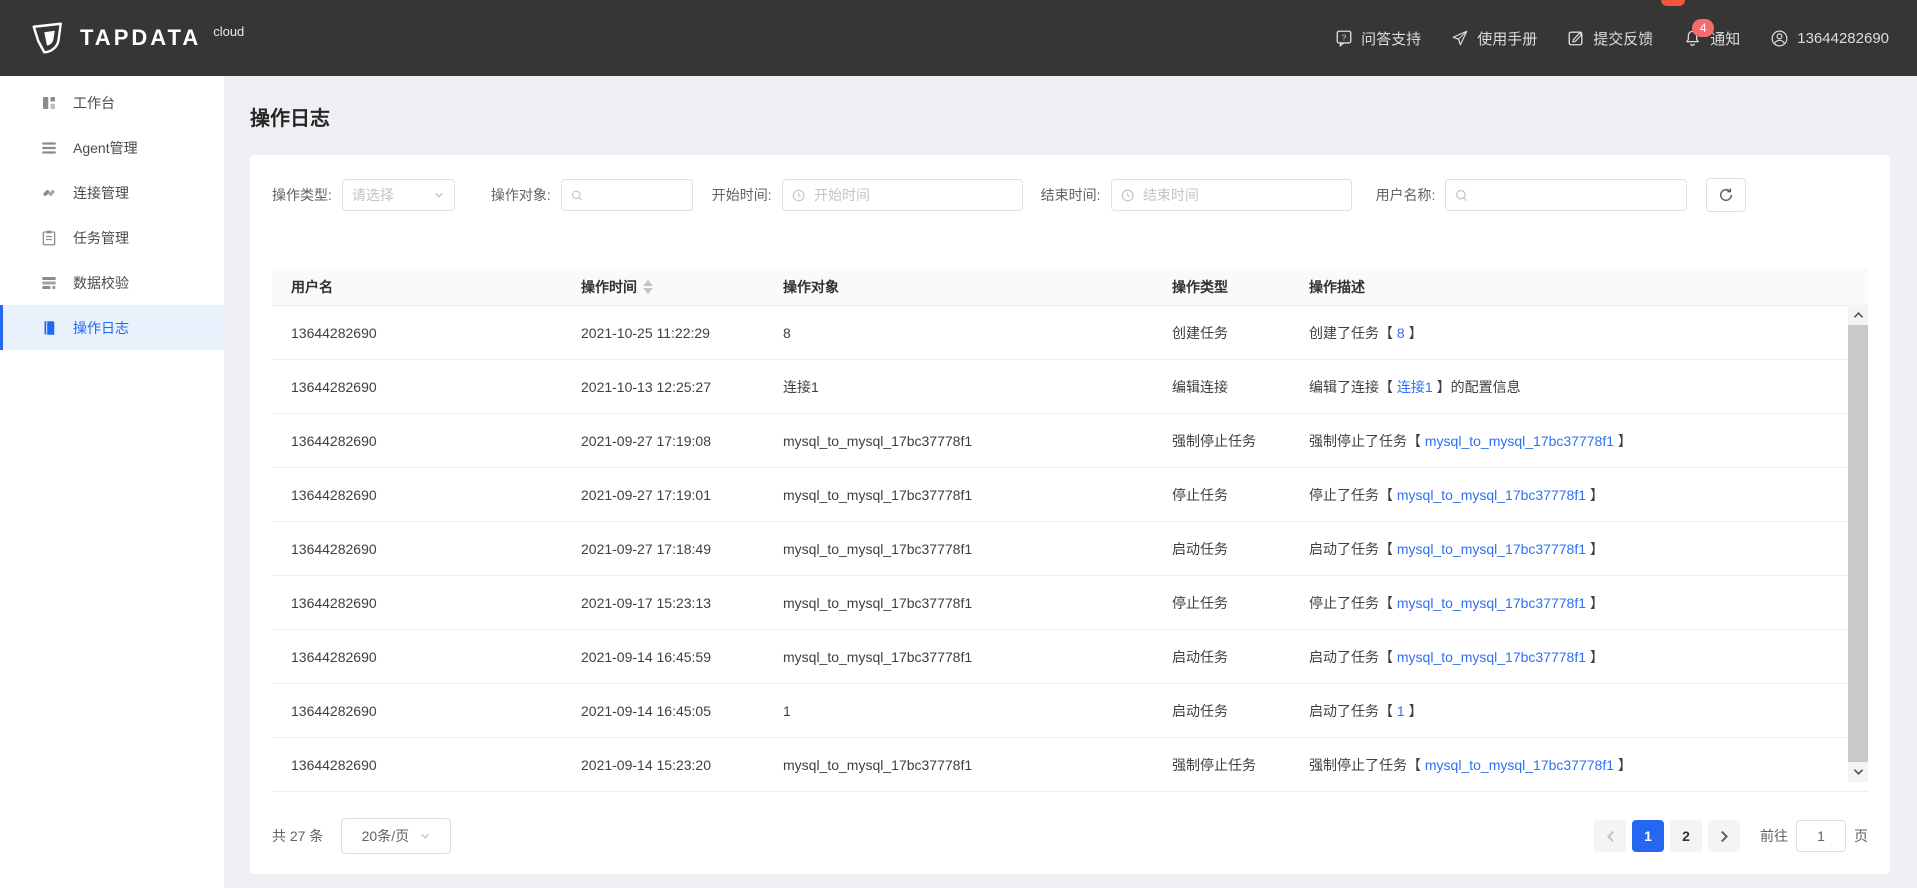 This screenshot has height=888, width=1917. What do you see at coordinates (372, 195) in the screenshot?
I see `operation-type-placeholder: 请选择` at bounding box center [372, 195].